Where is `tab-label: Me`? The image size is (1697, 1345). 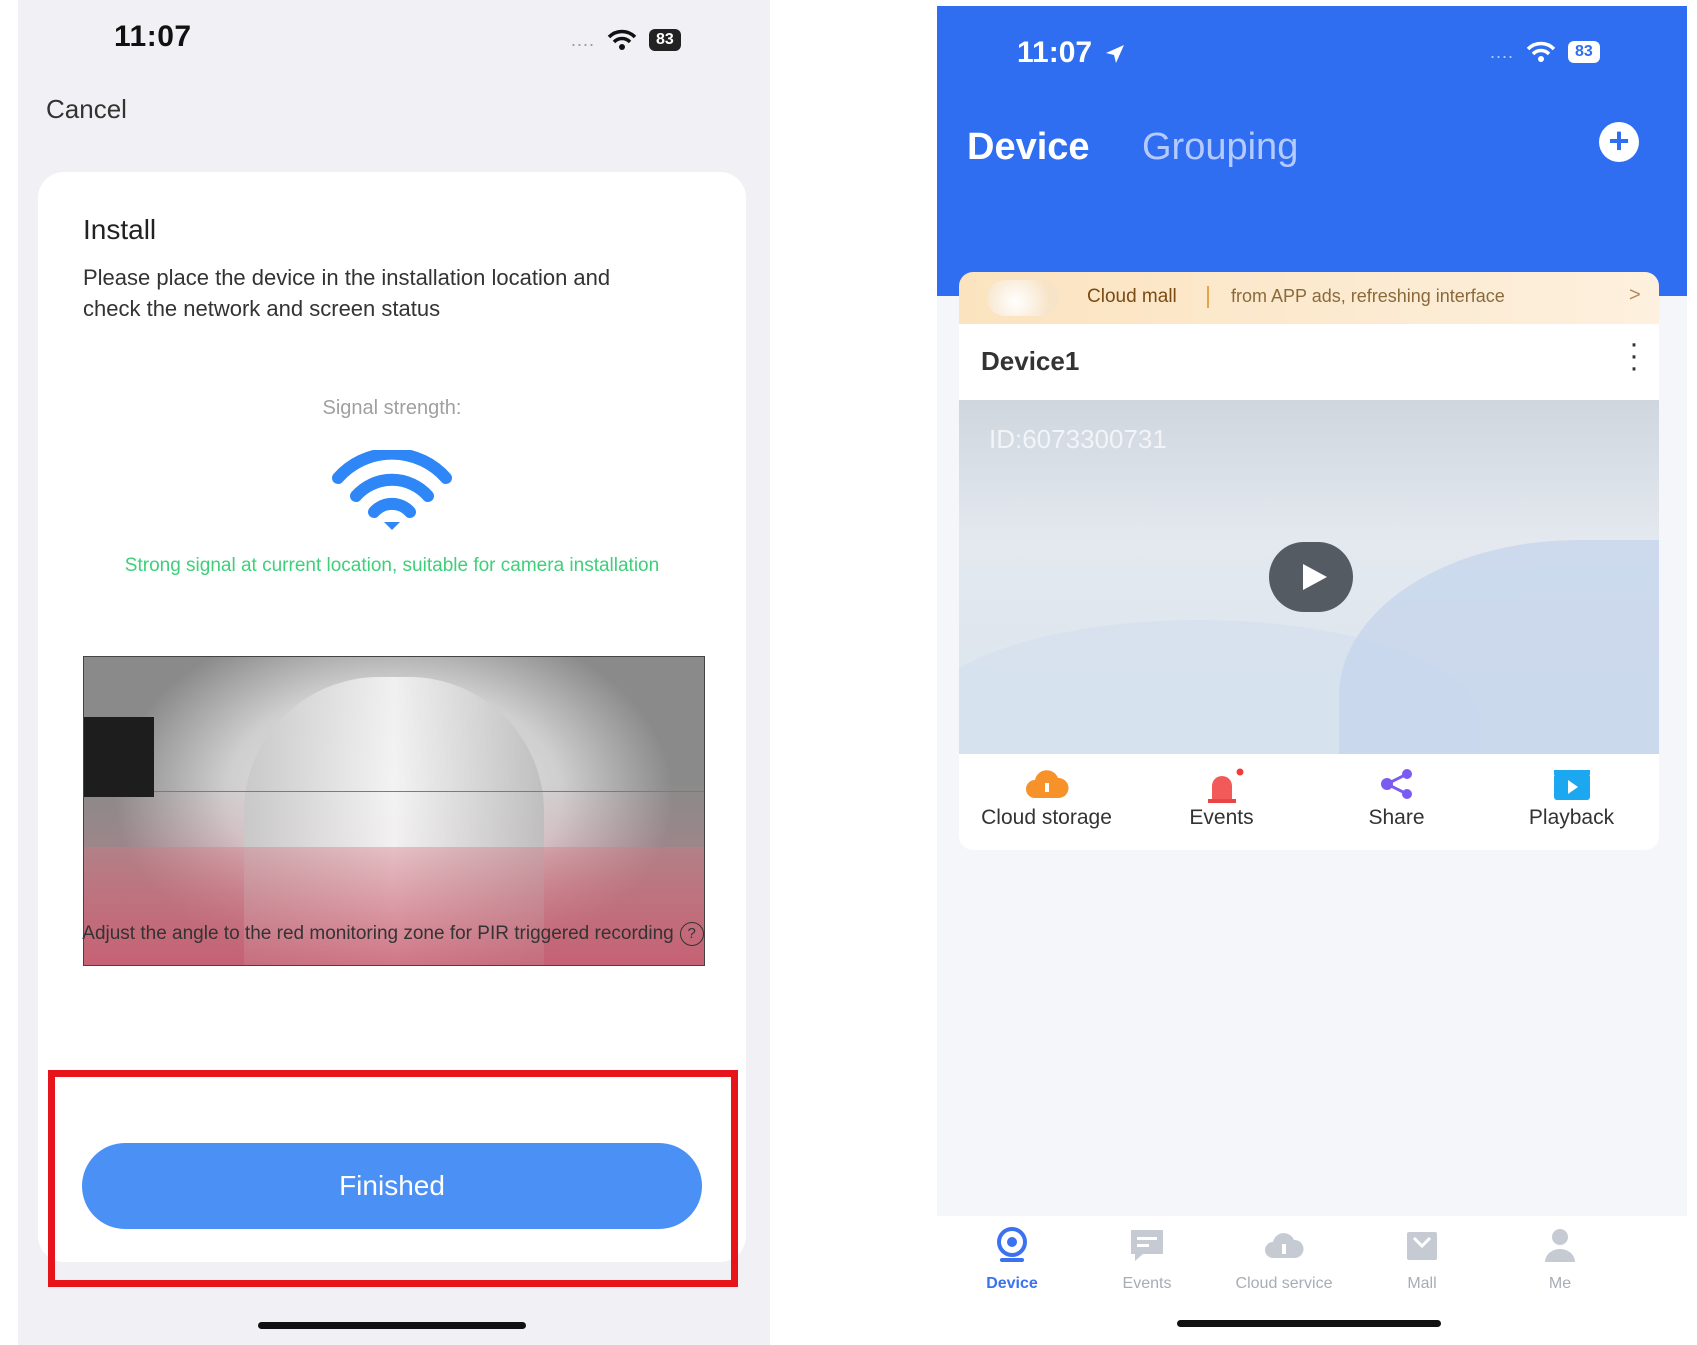 tab-label: Me is located at coordinates (1560, 1283).